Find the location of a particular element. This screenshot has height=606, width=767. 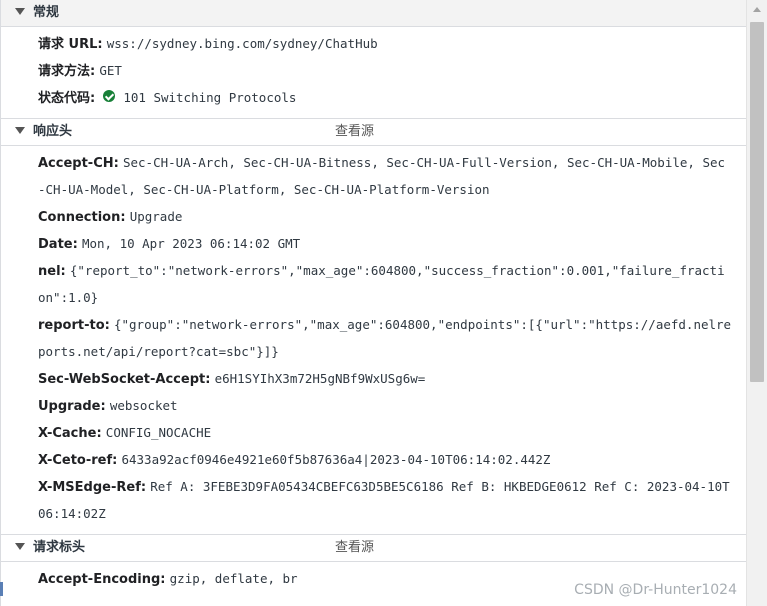

general-section-header: 常规 is located at coordinates (374, 13).